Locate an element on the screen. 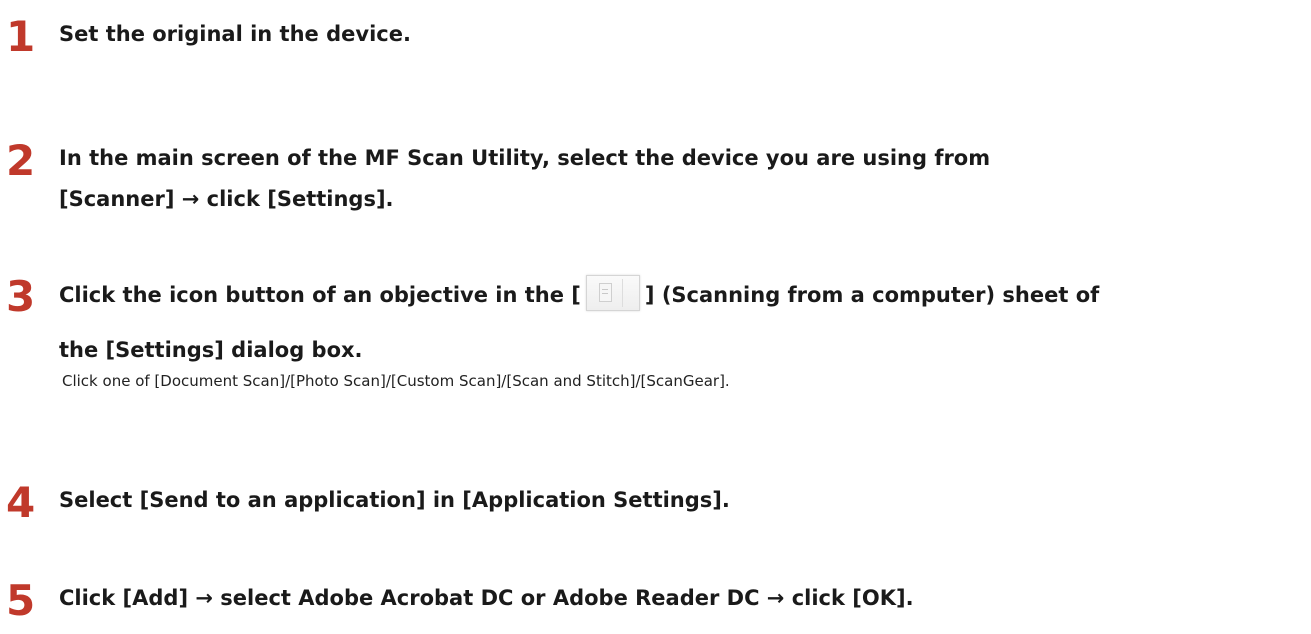 This screenshot has height=634, width=1311. icon-divider is located at coordinates (622, 293).